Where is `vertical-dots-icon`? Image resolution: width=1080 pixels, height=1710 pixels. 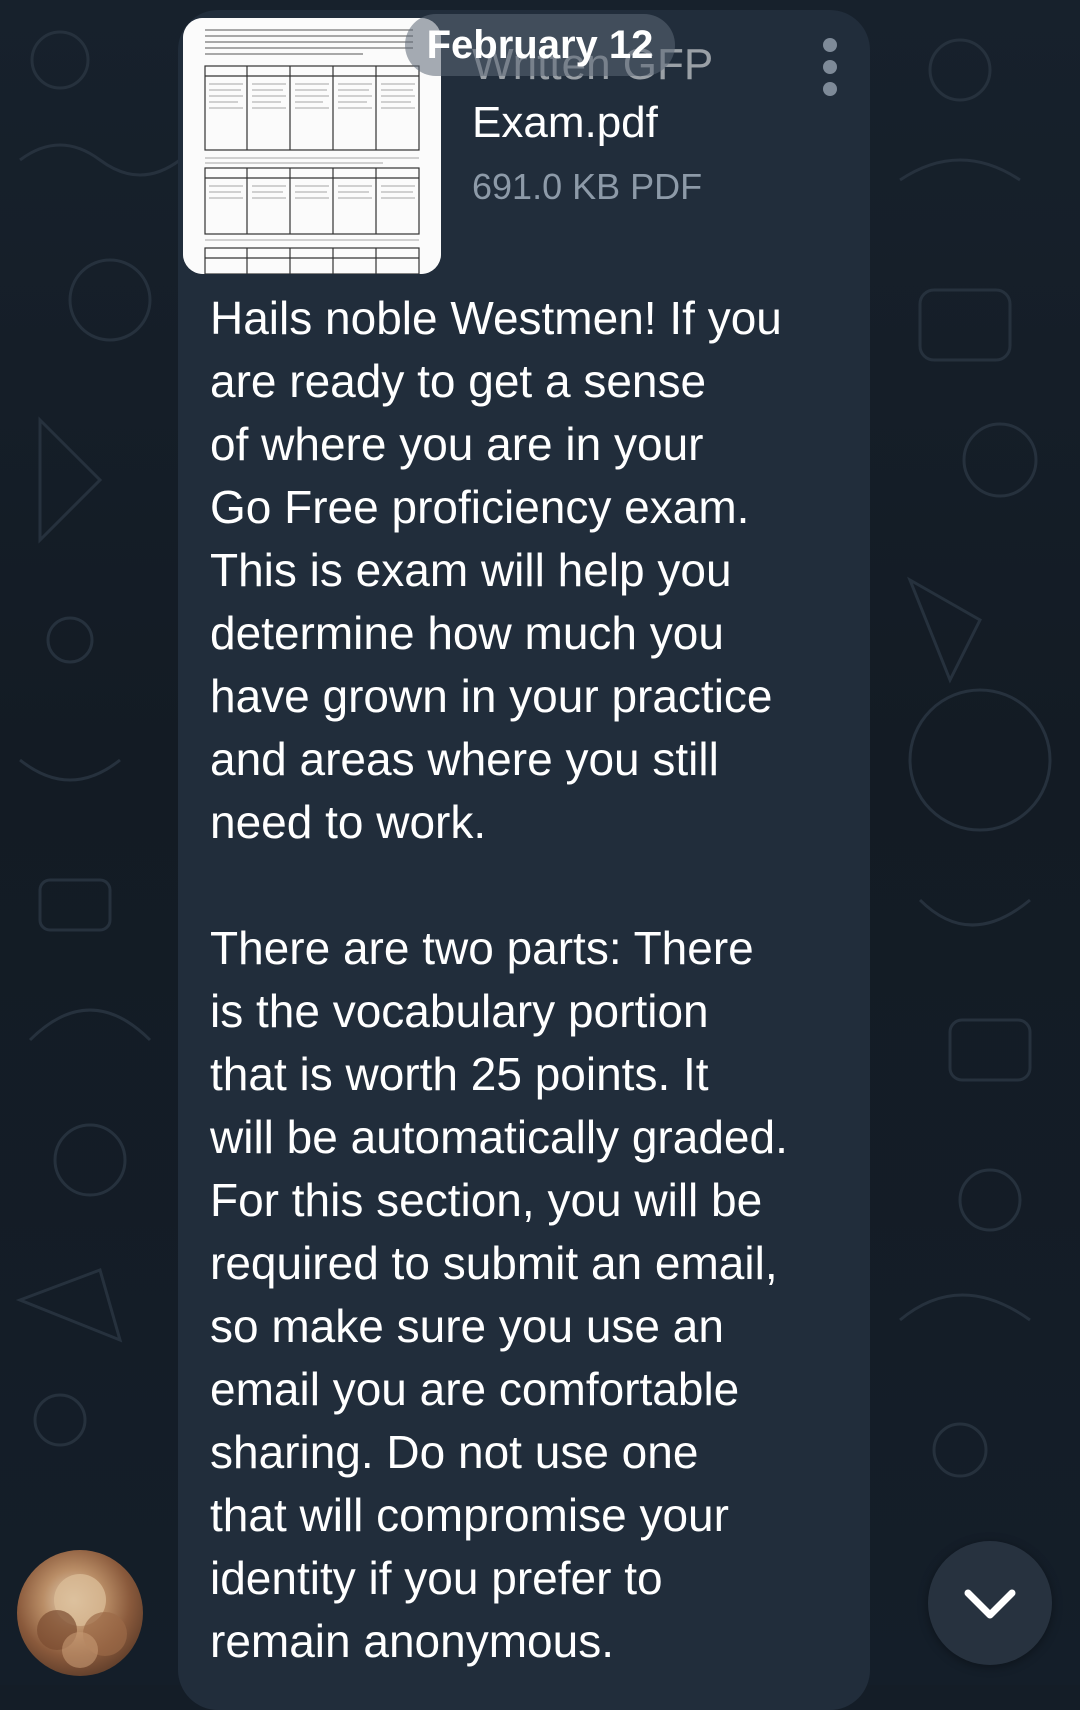
vertical-dots-icon is located at coordinates (830, 67).